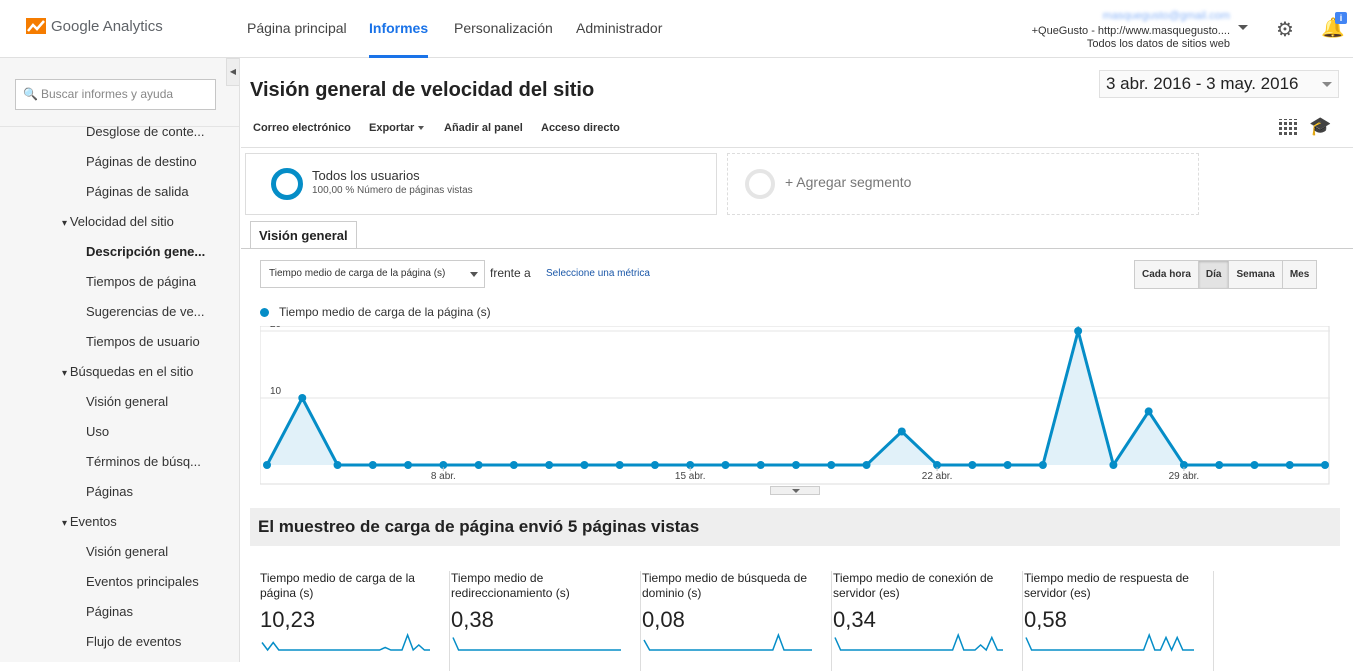 Image resolution: width=1353 pixels, height=671 pixels. I want to click on add-segment-button: + Agregar segmento, so click(963, 184).